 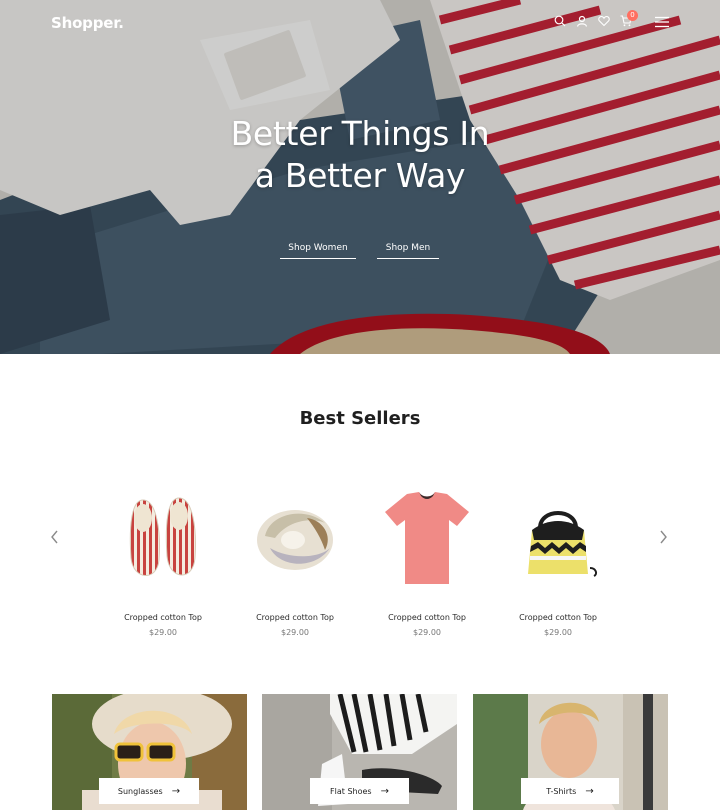 I want to click on hero-title: Better Things In a Better Way, so click(x=360, y=155).